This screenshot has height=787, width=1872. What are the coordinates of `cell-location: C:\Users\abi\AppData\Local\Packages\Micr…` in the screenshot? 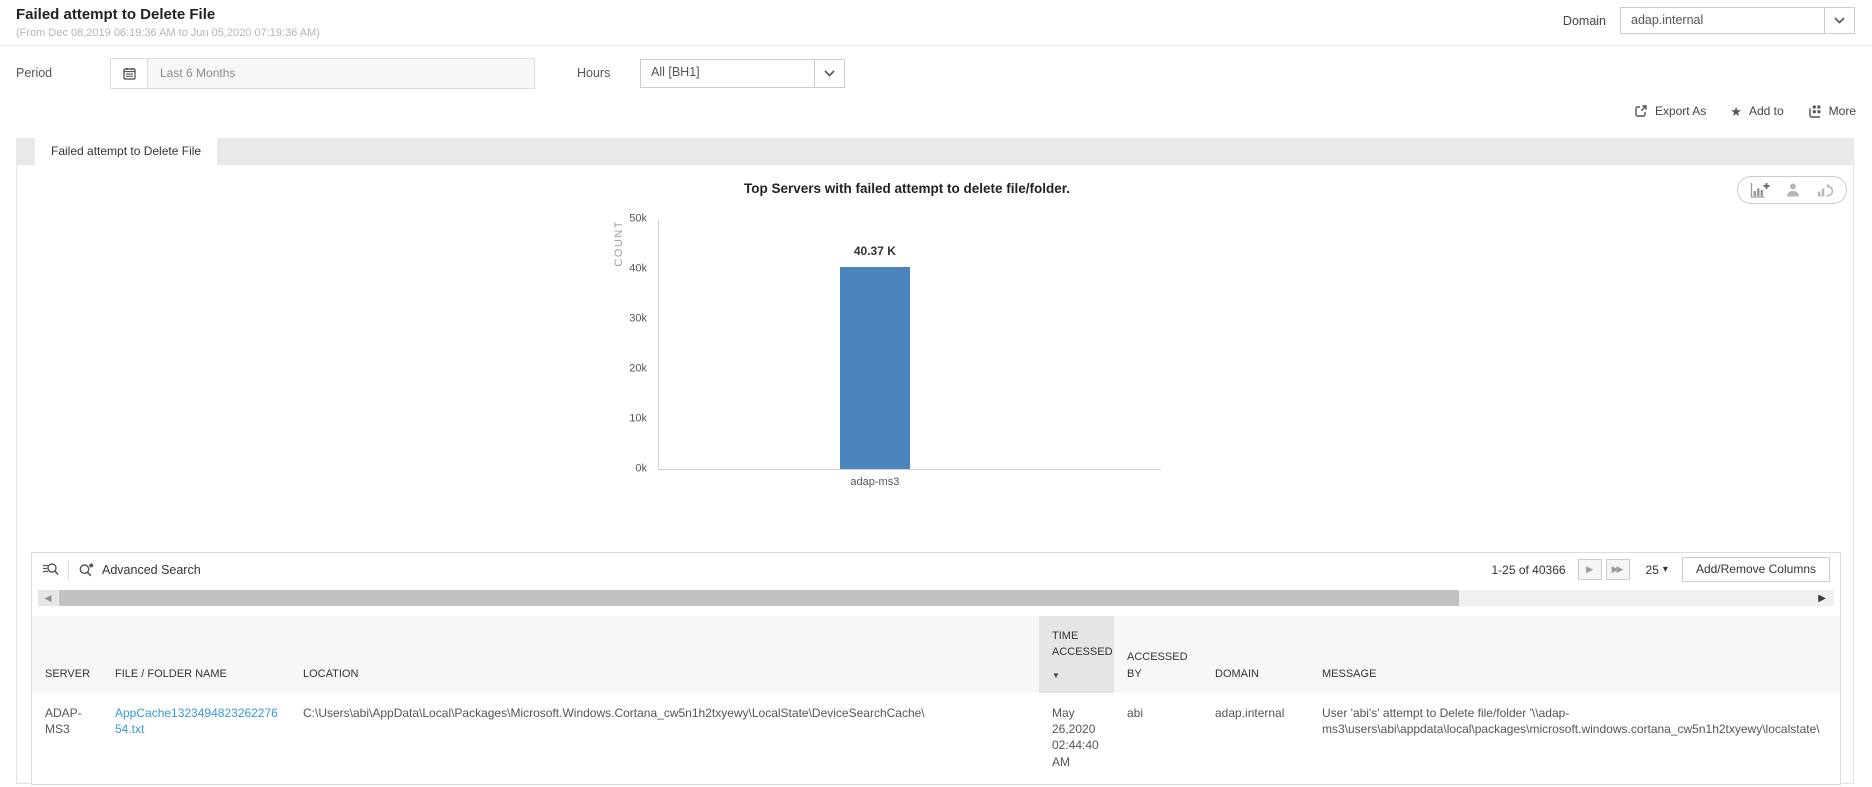 It's located at (664, 738).